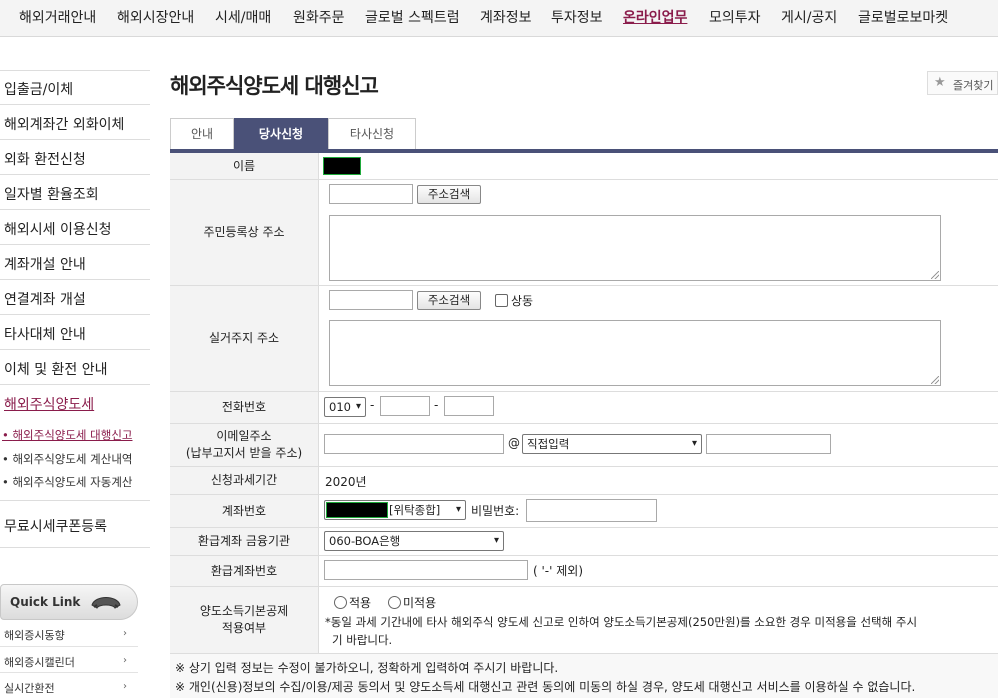 The width and height of the screenshot is (998, 698). Describe the element at coordinates (45, 334) in the screenshot. I see `sidebar-item-other-broker: 타사대체 안내` at that location.